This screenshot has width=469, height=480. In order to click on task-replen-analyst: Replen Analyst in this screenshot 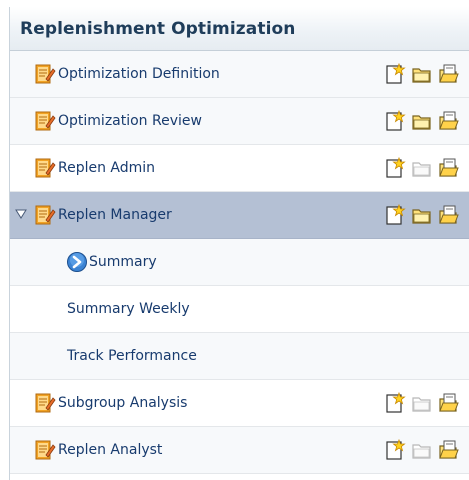, I will do `click(239, 450)`.